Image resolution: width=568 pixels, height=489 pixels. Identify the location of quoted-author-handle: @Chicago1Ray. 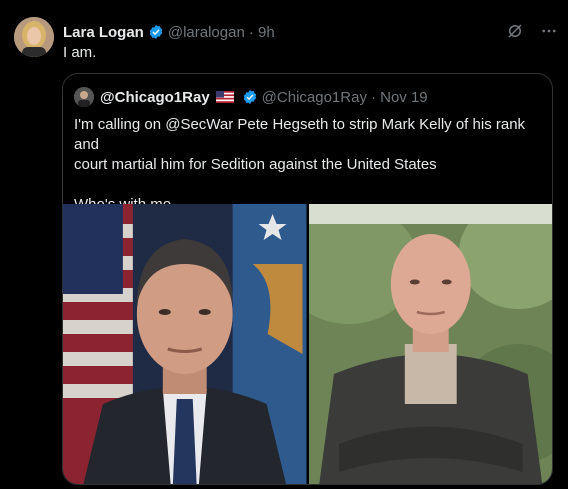
(314, 97).